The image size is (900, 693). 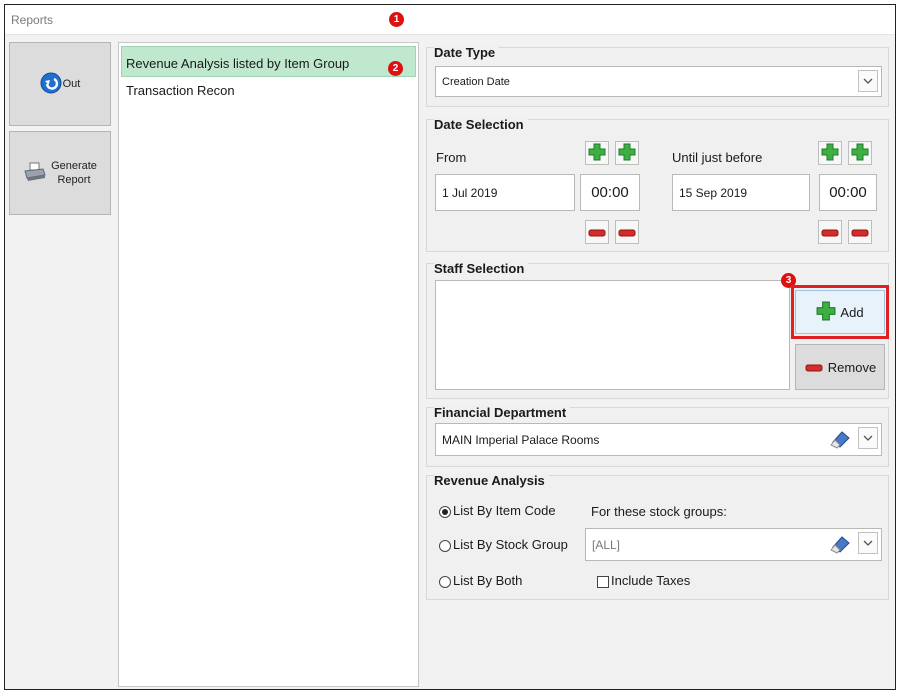 I want to click on list-item-label: Revenue Analysis listed by Item Group, so click(x=238, y=63).